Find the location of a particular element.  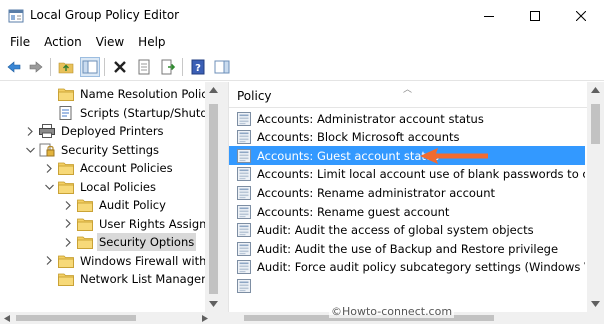

tree-item: Network List Manager P is located at coordinates (130, 279).